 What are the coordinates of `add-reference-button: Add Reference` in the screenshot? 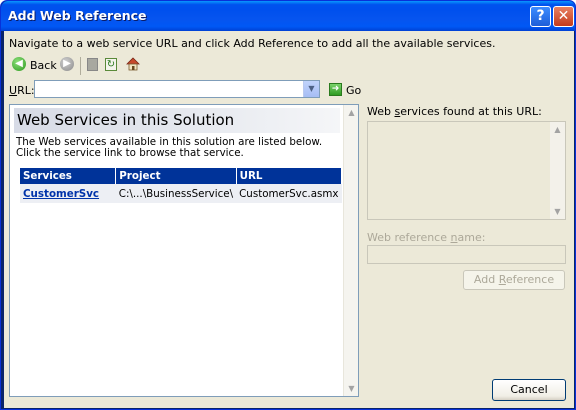 It's located at (514, 280).